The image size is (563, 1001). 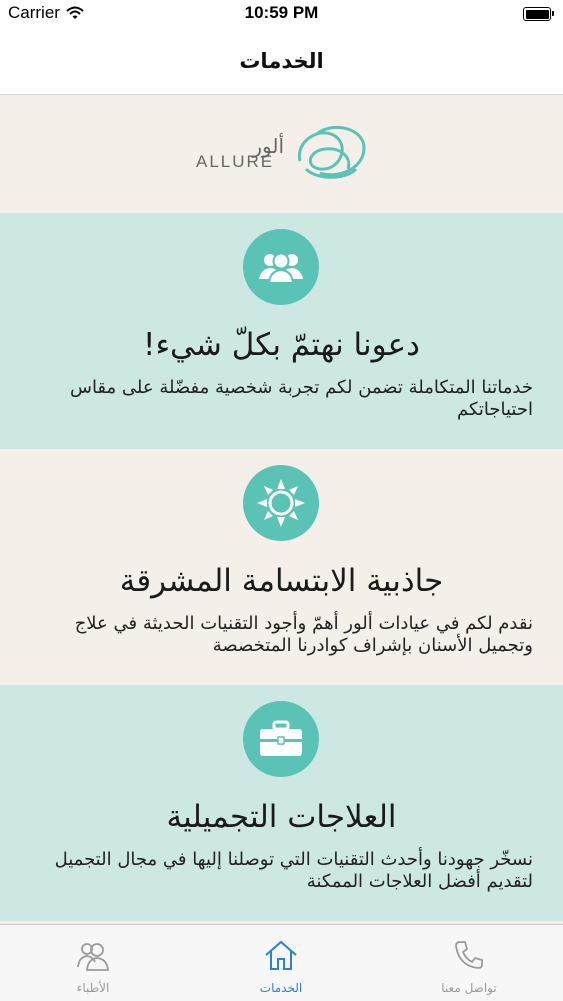 I want to click on service-title: العلاجات التجميلية, so click(x=281, y=817).